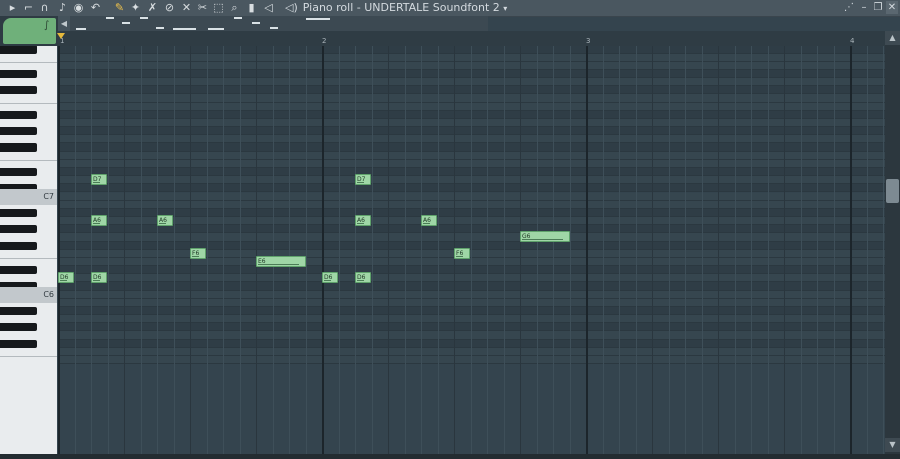 This screenshot has width=900, height=459. Describe the element at coordinates (62, 7) in the screenshot. I see `note-icon: ♪` at that location.